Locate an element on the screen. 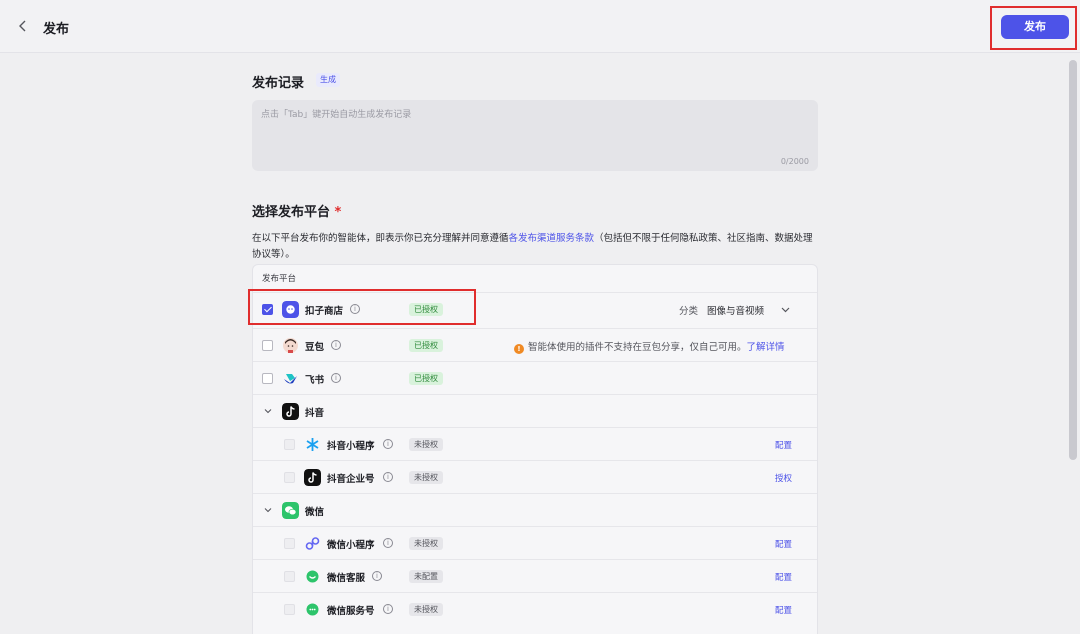 The height and width of the screenshot is (634, 1080). checkbox-douyin-miniapp is located at coordinates (289, 444).